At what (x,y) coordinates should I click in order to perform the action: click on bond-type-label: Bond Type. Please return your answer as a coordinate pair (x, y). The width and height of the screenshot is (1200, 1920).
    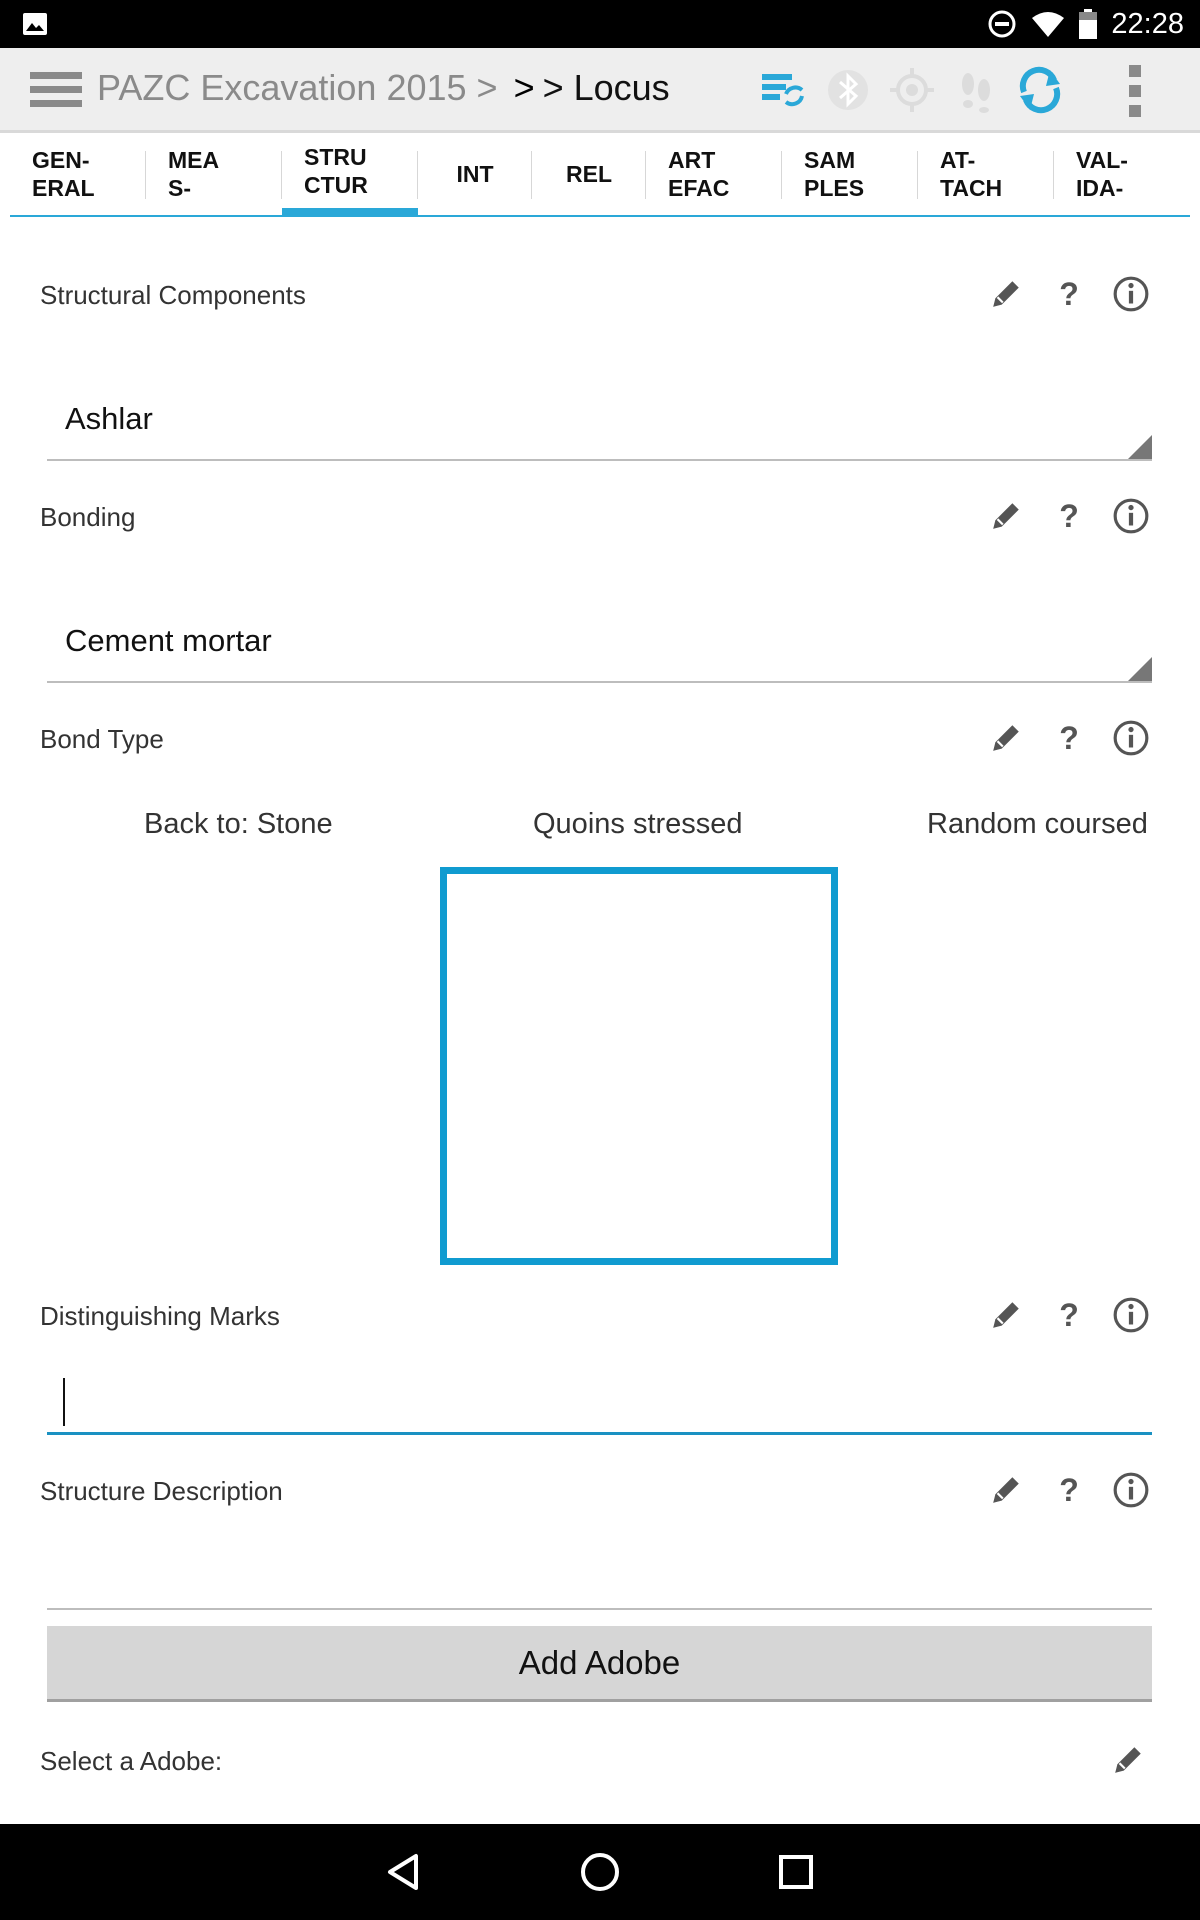
    Looking at the image, I should click on (102, 739).